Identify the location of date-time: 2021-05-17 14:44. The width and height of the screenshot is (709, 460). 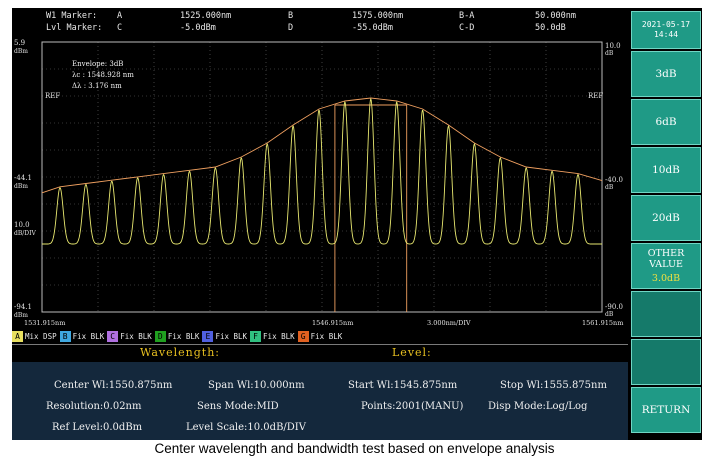
(666, 30).